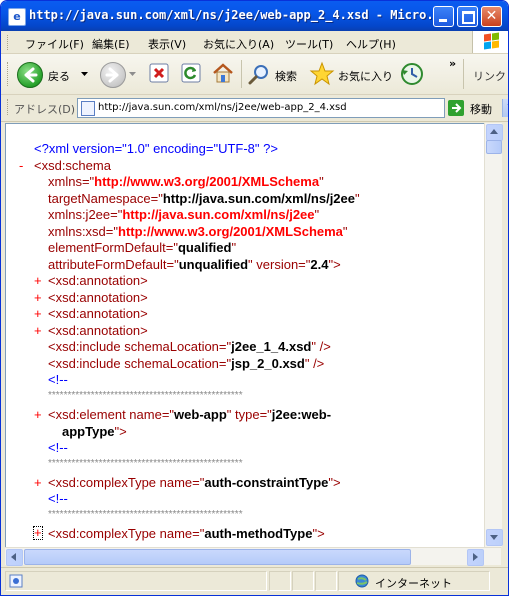  Describe the element at coordinates (238, 44) in the screenshot. I see `menu-favorites: お気に入り(A)` at that location.